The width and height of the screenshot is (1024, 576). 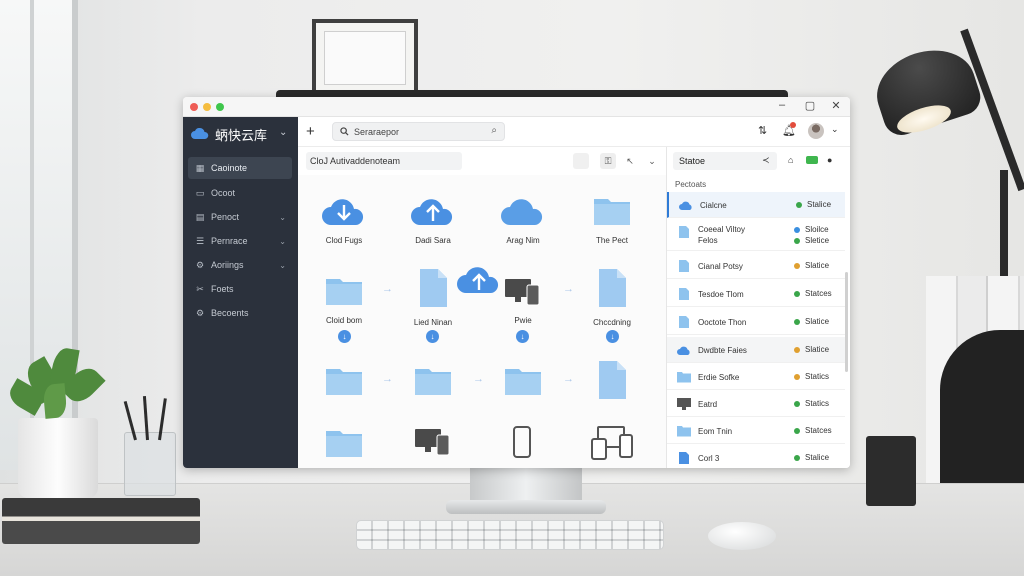 I want to click on keyboard, so click(x=510, y=535).